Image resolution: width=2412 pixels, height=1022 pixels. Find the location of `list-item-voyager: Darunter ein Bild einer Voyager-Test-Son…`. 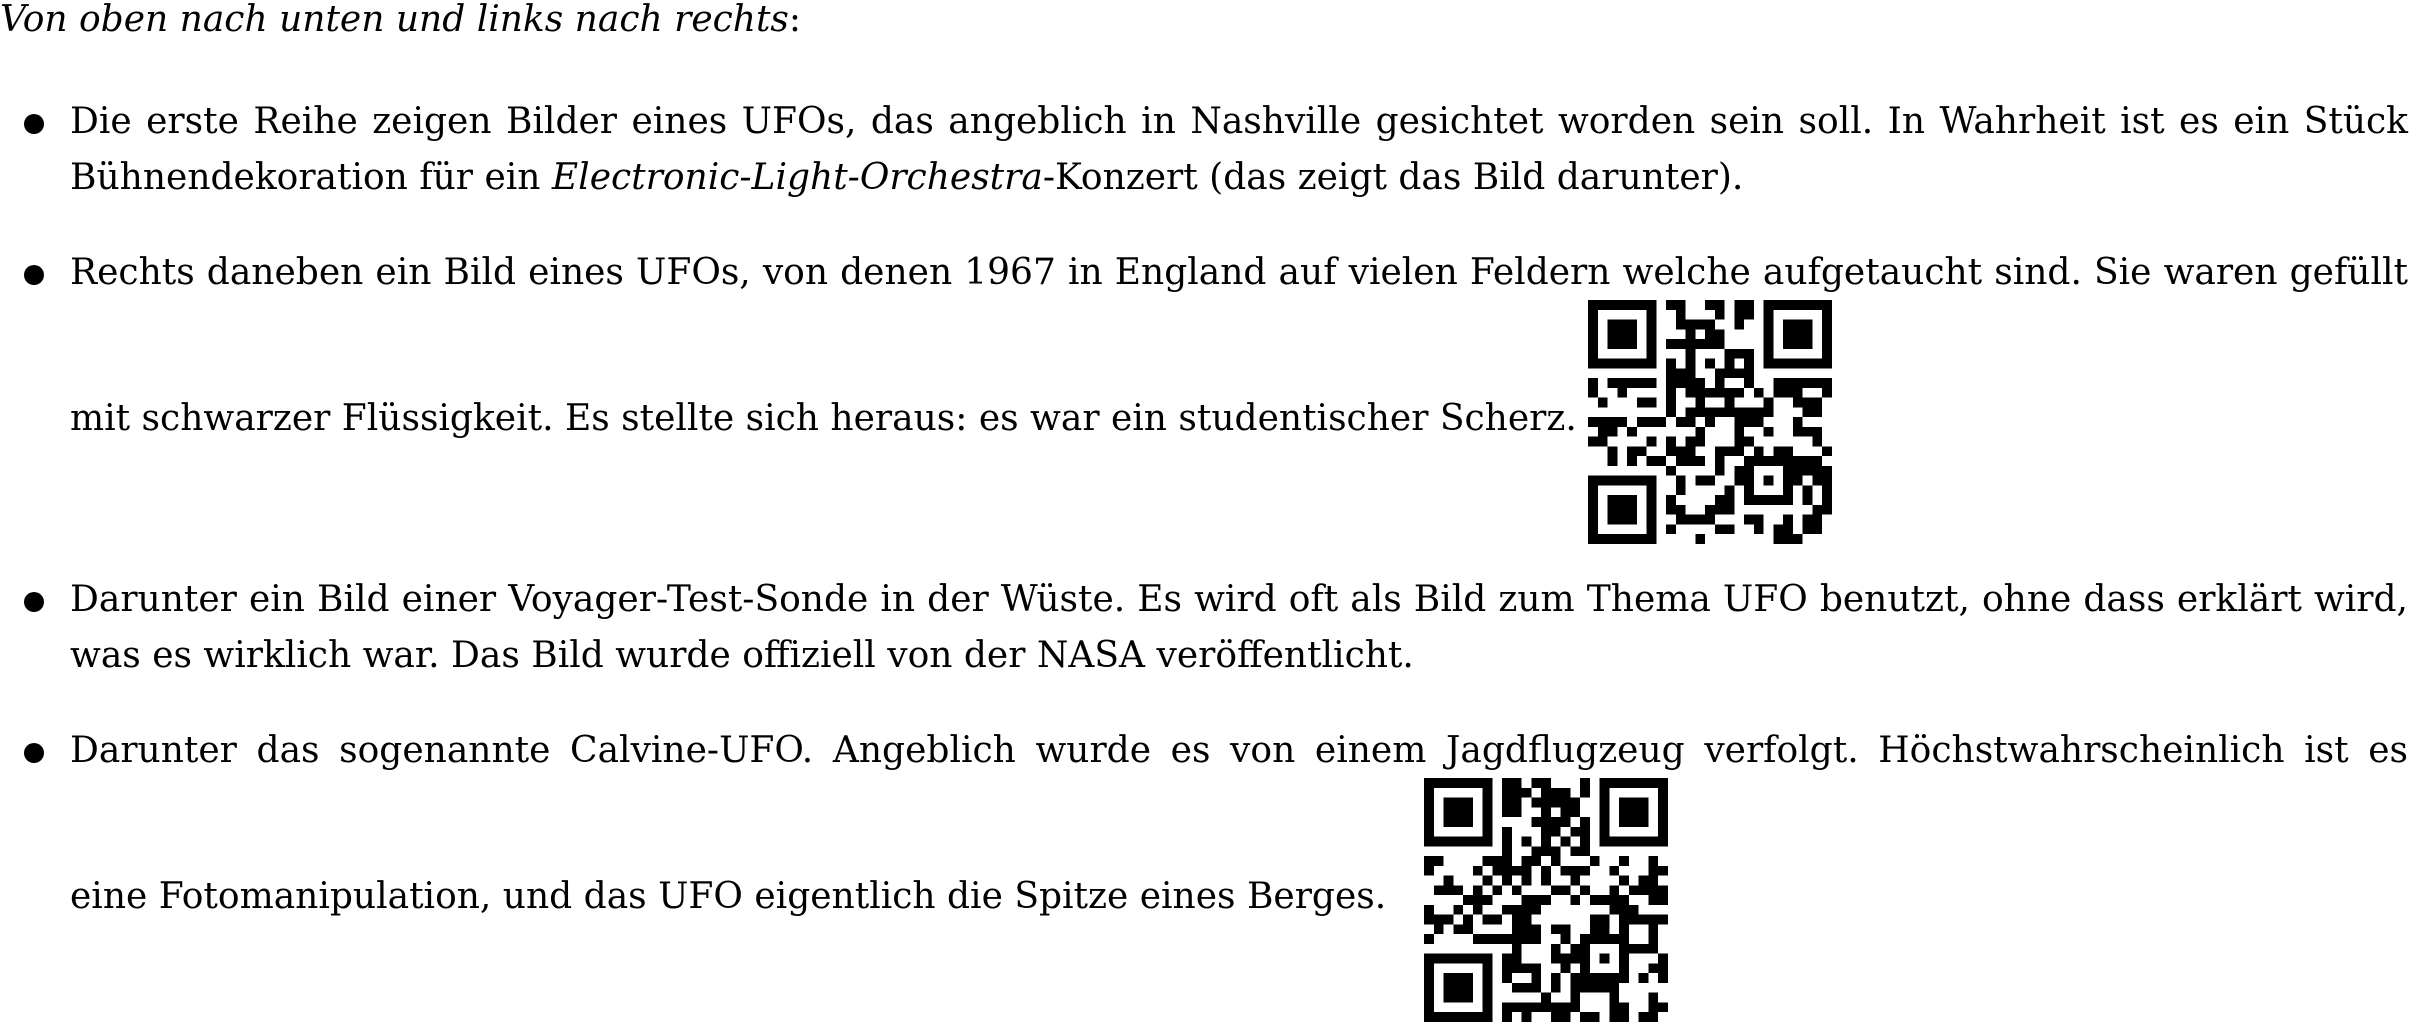

list-item-voyager: Darunter ein Bild einer Voyager-Test-Son… is located at coordinates (1206, 631).